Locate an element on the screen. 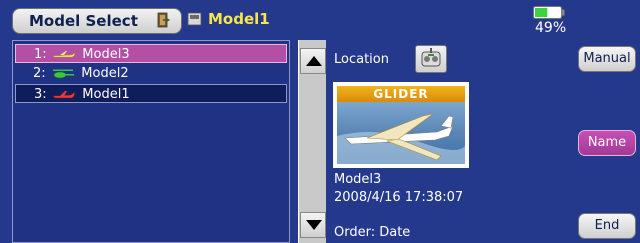 The image size is (640, 243). list-item-label: Model1 is located at coordinates (106, 94).